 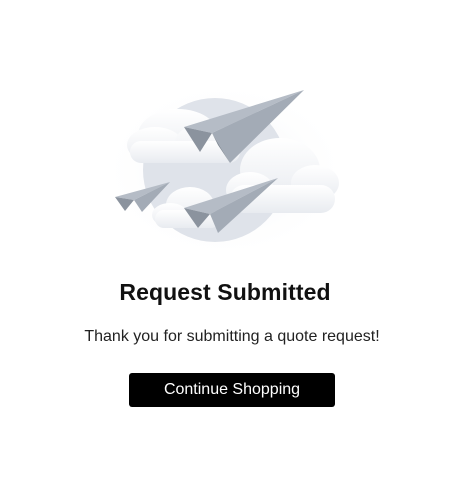 What do you see at coordinates (225, 292) in the screenshot?
I see `dialog-title: Request Submitted` at bounding box center [225, 292].